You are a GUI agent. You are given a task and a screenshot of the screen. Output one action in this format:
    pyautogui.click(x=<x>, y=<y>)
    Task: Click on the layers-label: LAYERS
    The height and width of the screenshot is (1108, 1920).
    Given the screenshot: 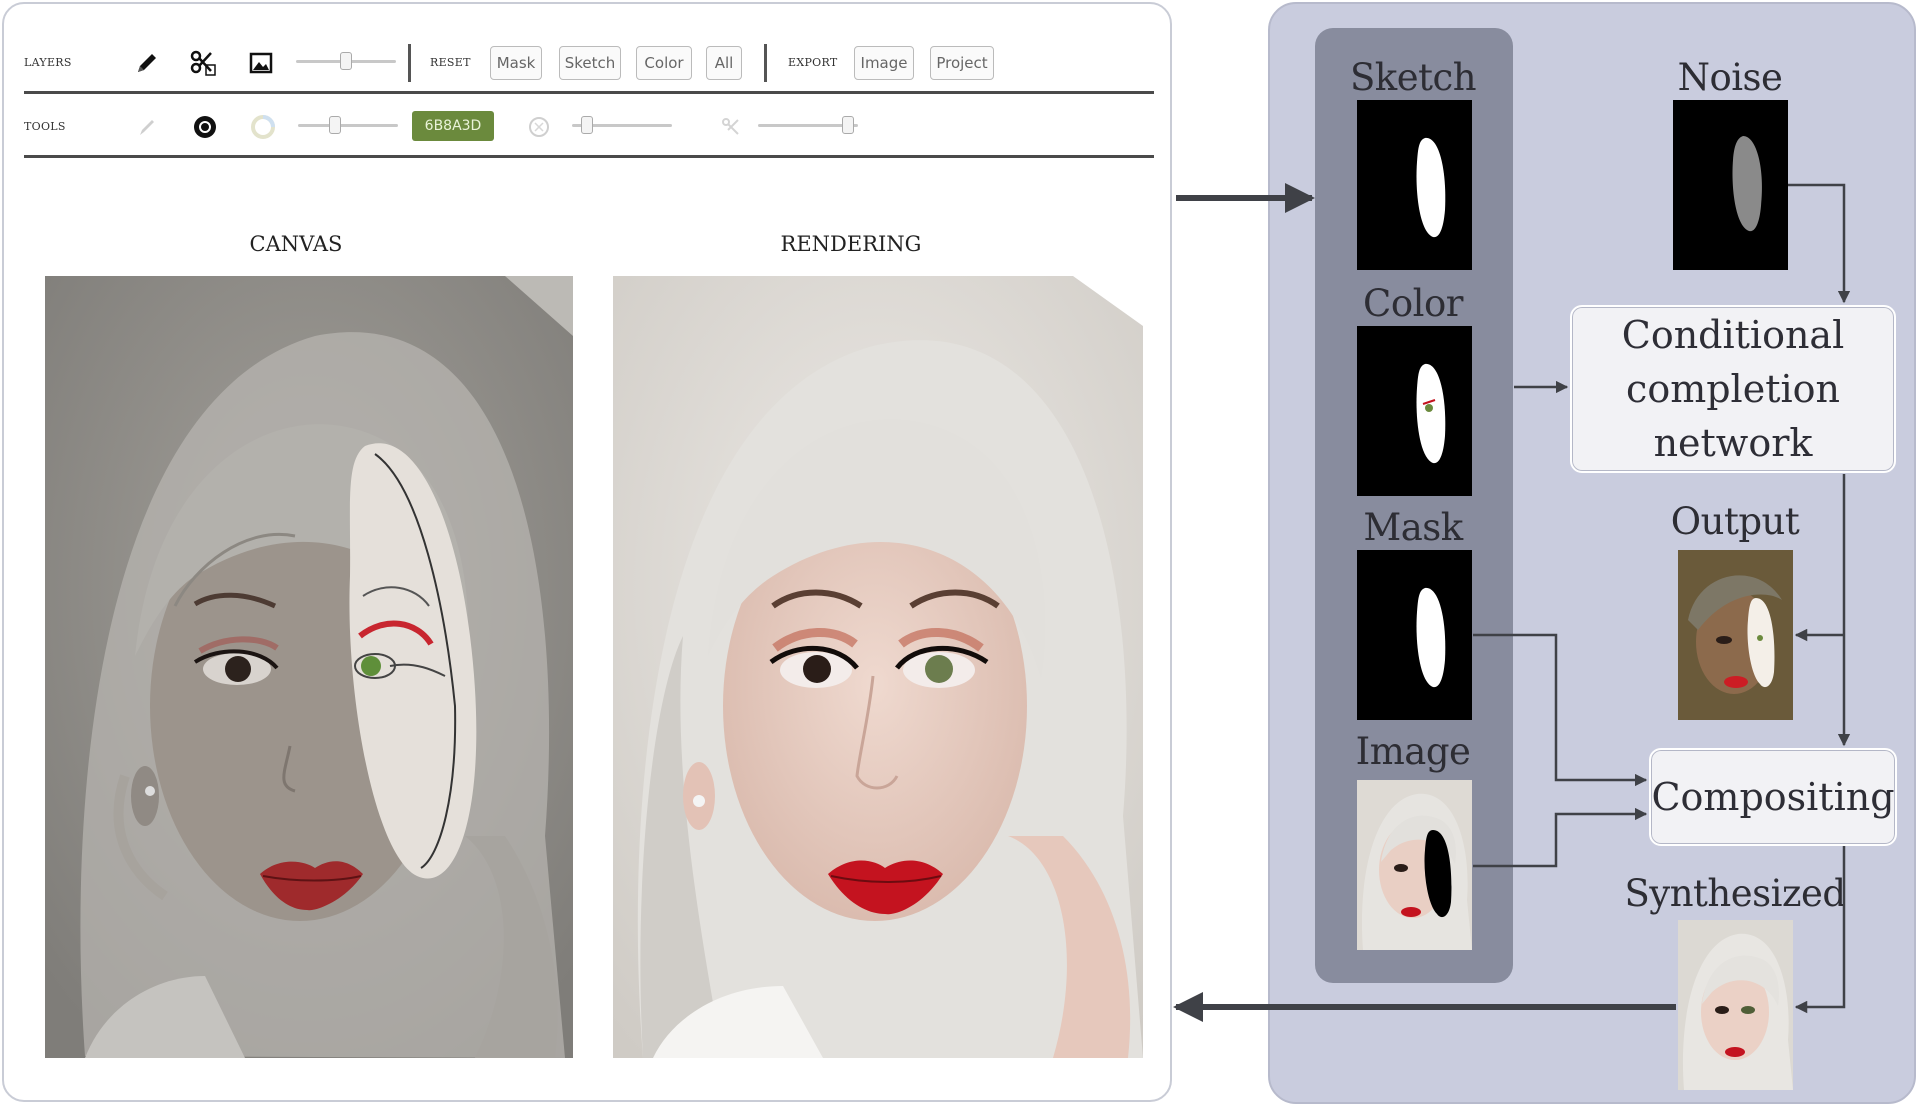 What is the action you would take?
    pyautogui.click(x=48, y=62)
    